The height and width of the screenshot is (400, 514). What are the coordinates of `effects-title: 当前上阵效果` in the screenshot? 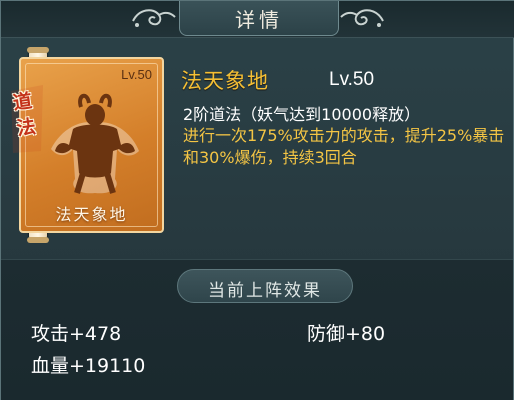 It's located at (265, 291).